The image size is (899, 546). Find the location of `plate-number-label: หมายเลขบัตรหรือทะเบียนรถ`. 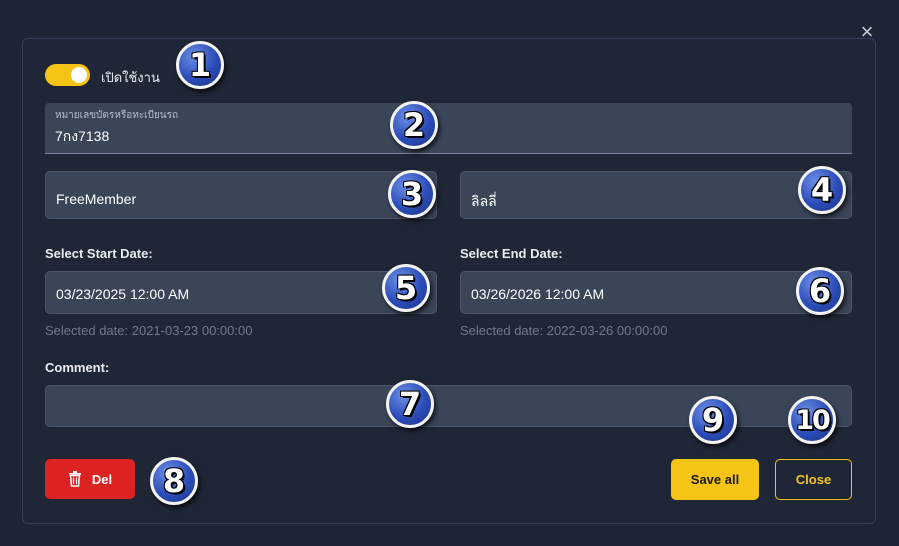

plate-number-label: หมายเลขบัตรหรือทะเบียนรถ is located at coordinates (117, 115).